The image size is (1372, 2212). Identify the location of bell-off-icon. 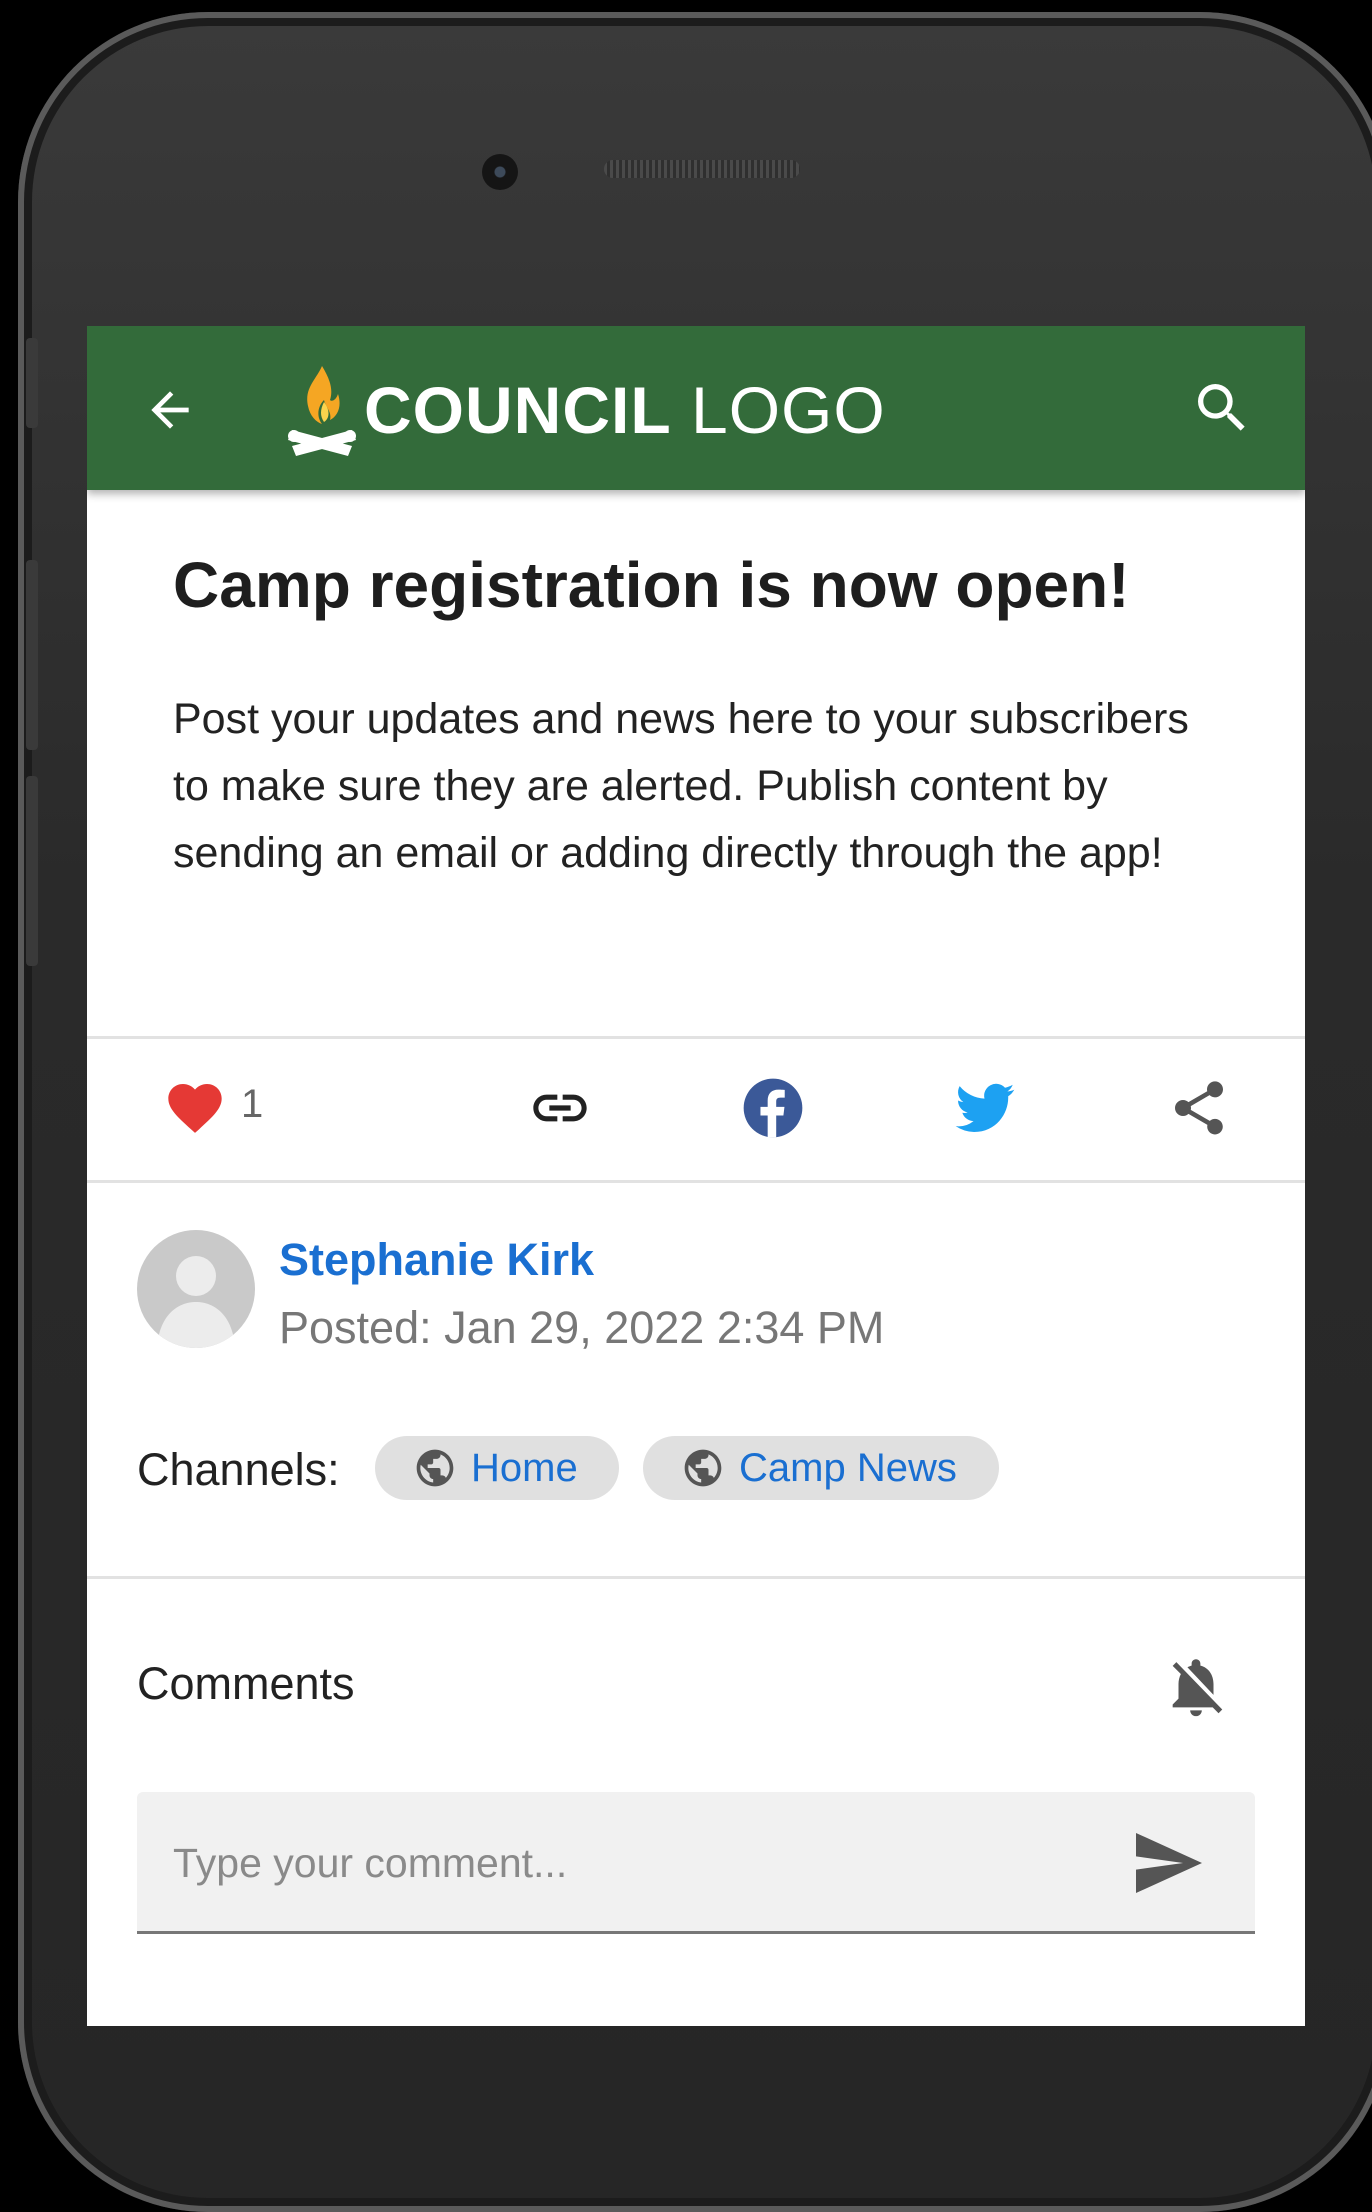
(1196, 1687).